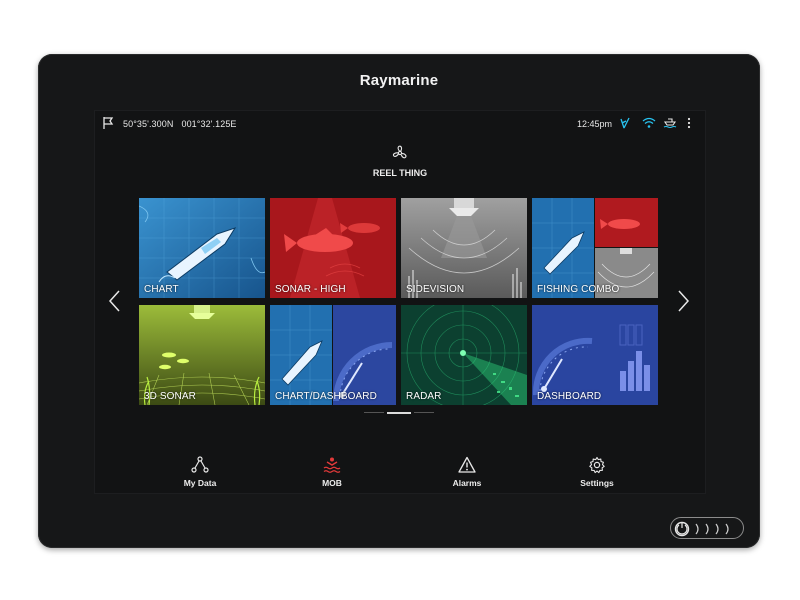  I want to click on longitude: 001°32'.125E, so click(209, 124).